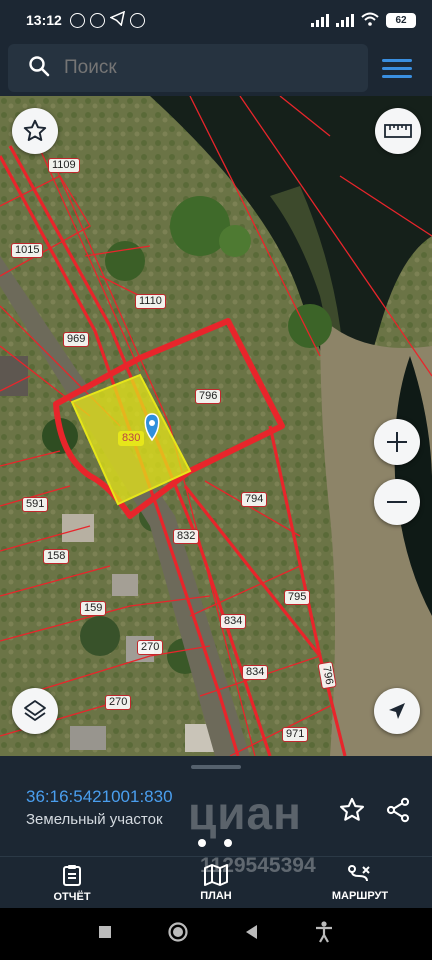 The width and height of the screenshot is (432, 960). What do you see at coordinates (137, 20) in the screenshot?
I see `at-sign-icon` at bounding box center [137, 20].